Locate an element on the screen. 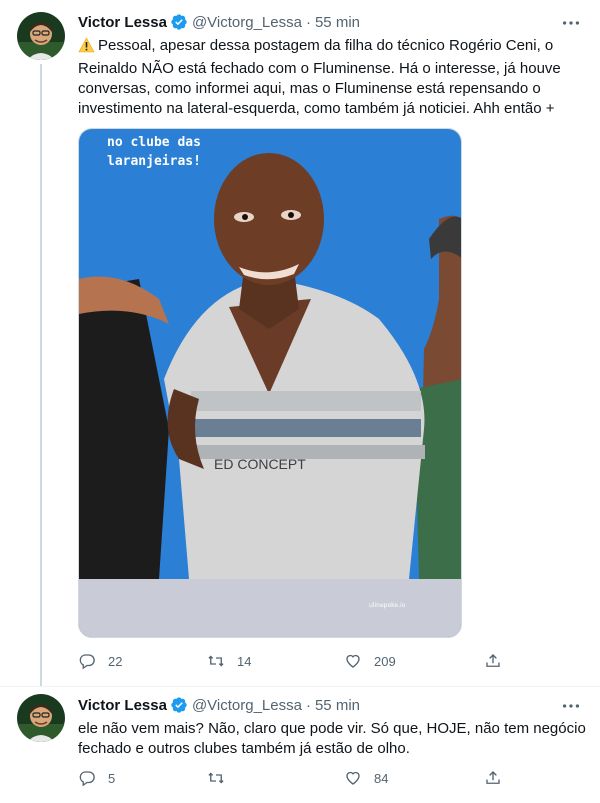  like-count: 209 is located at coordinates (385, 661).